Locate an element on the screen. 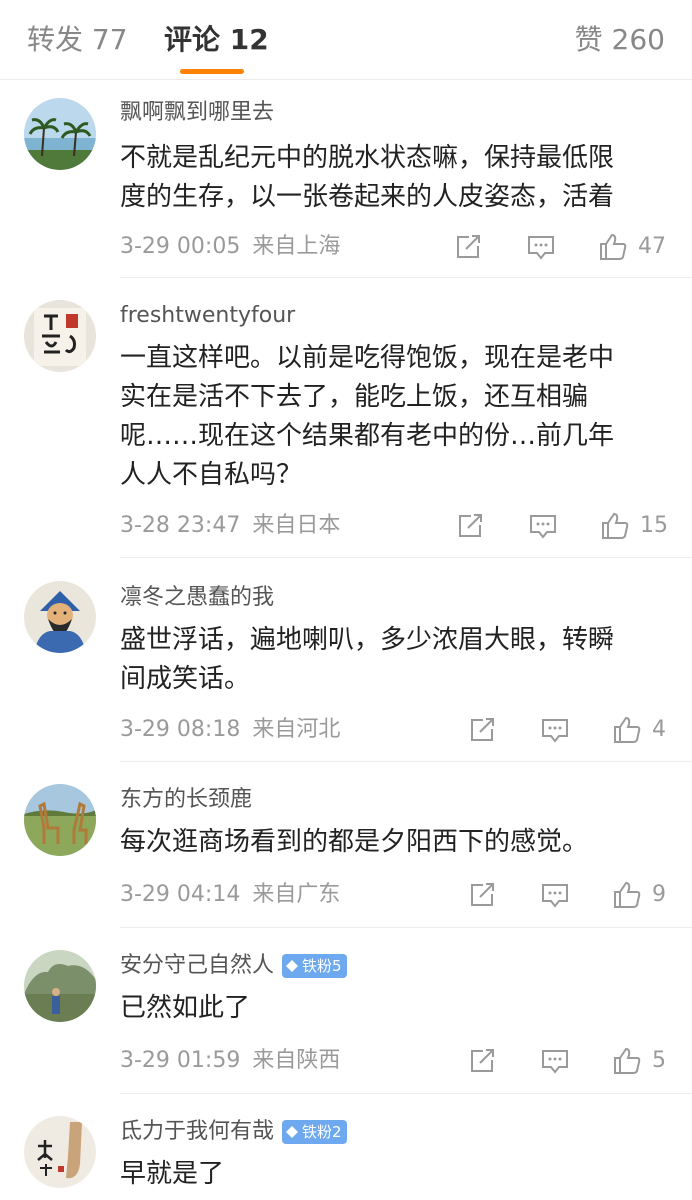  comment-time: 3-29 01:59 is located at coordinates (180, 1060).